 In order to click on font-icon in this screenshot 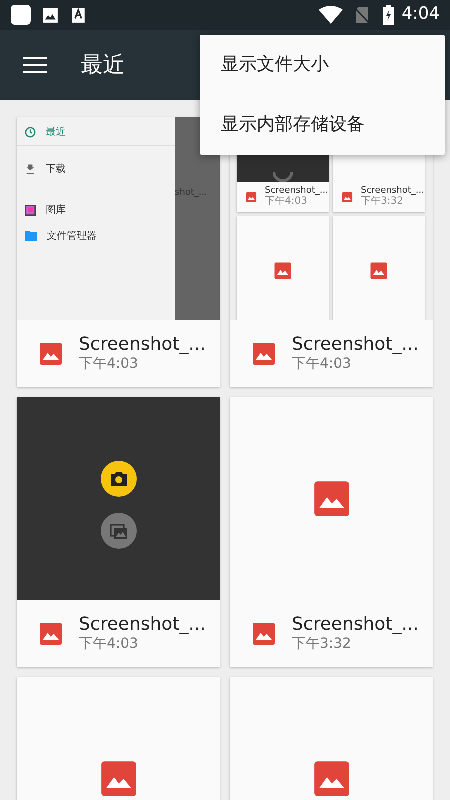, I will do `click(78, 15)`.